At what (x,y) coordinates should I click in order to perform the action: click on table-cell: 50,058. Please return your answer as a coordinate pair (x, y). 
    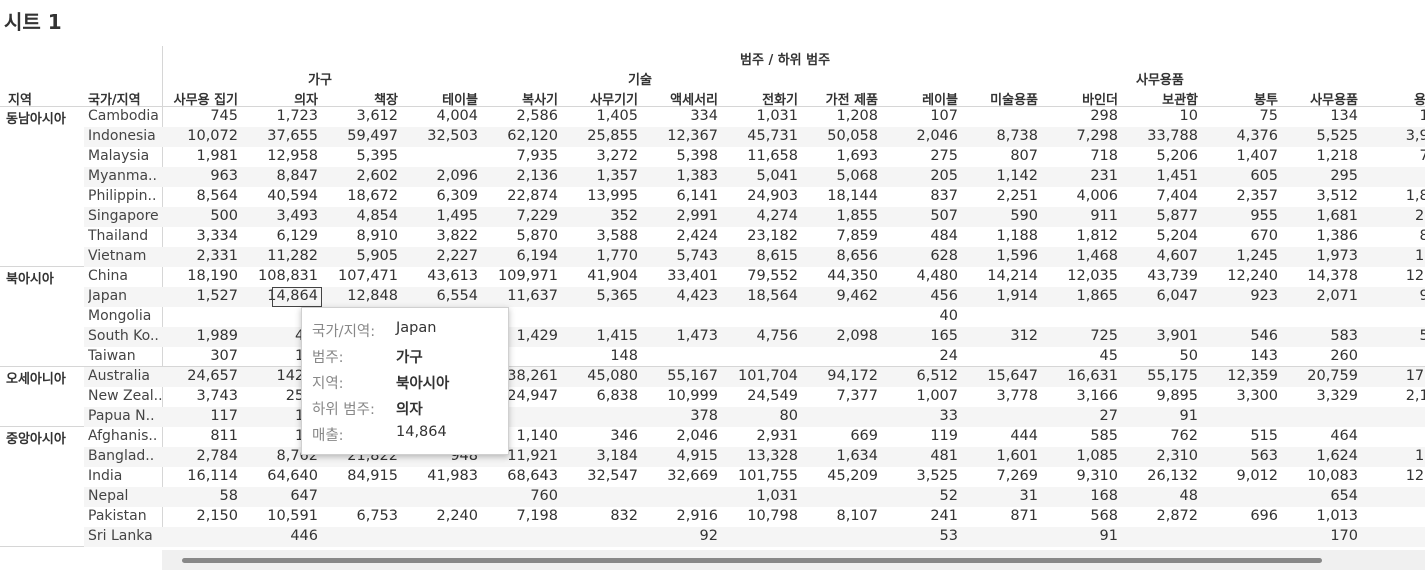
    Looking at the image, I should click on (838, 136).